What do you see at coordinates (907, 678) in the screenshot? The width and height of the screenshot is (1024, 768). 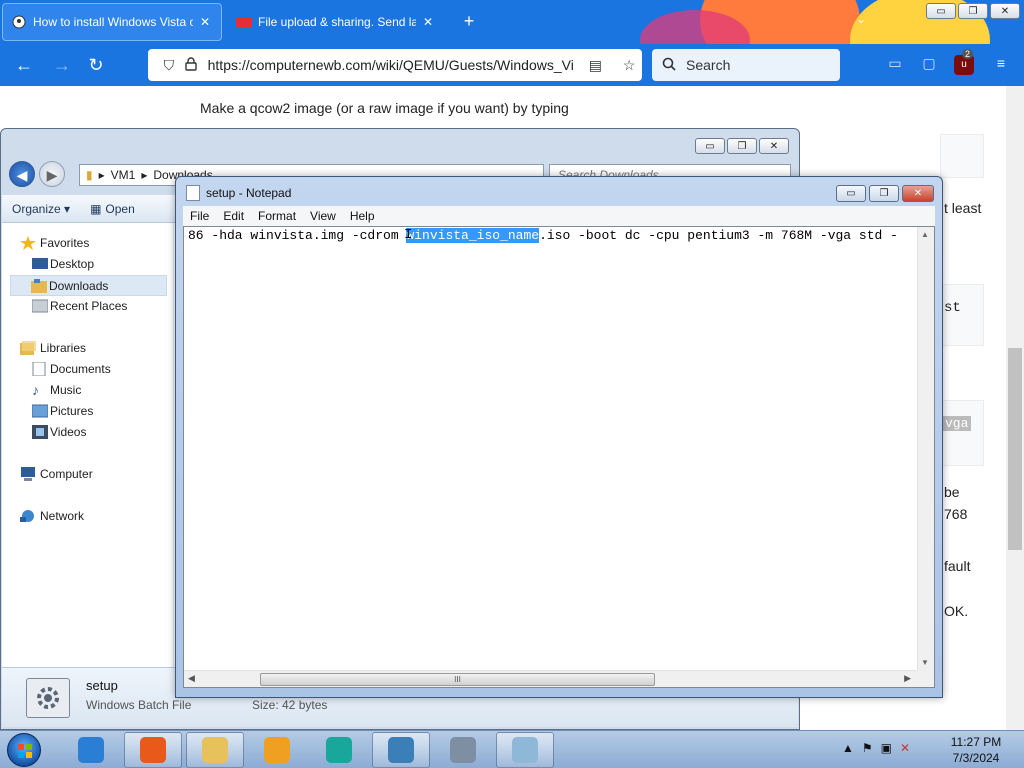 I see `scroll-right-icon: ▶` at bounding box center [907, 678].